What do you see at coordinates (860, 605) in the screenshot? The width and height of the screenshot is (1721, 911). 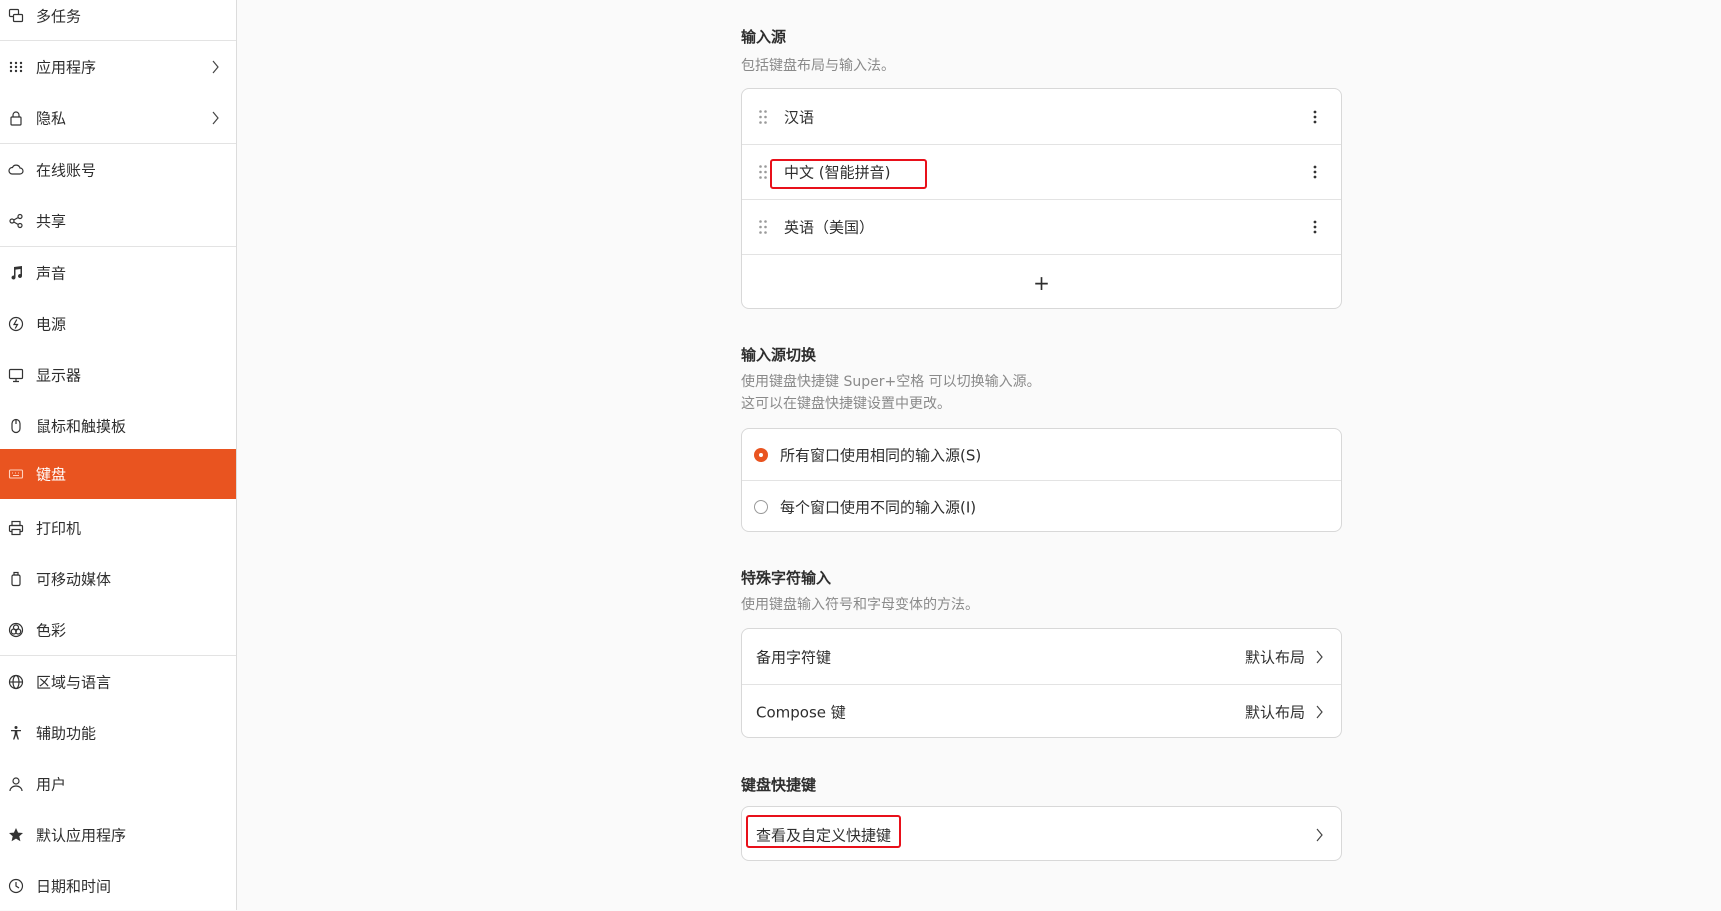 I see `special-chars-description: 使用键盘输入符号和字母变体的方法。` at bounding box center [860, 605].